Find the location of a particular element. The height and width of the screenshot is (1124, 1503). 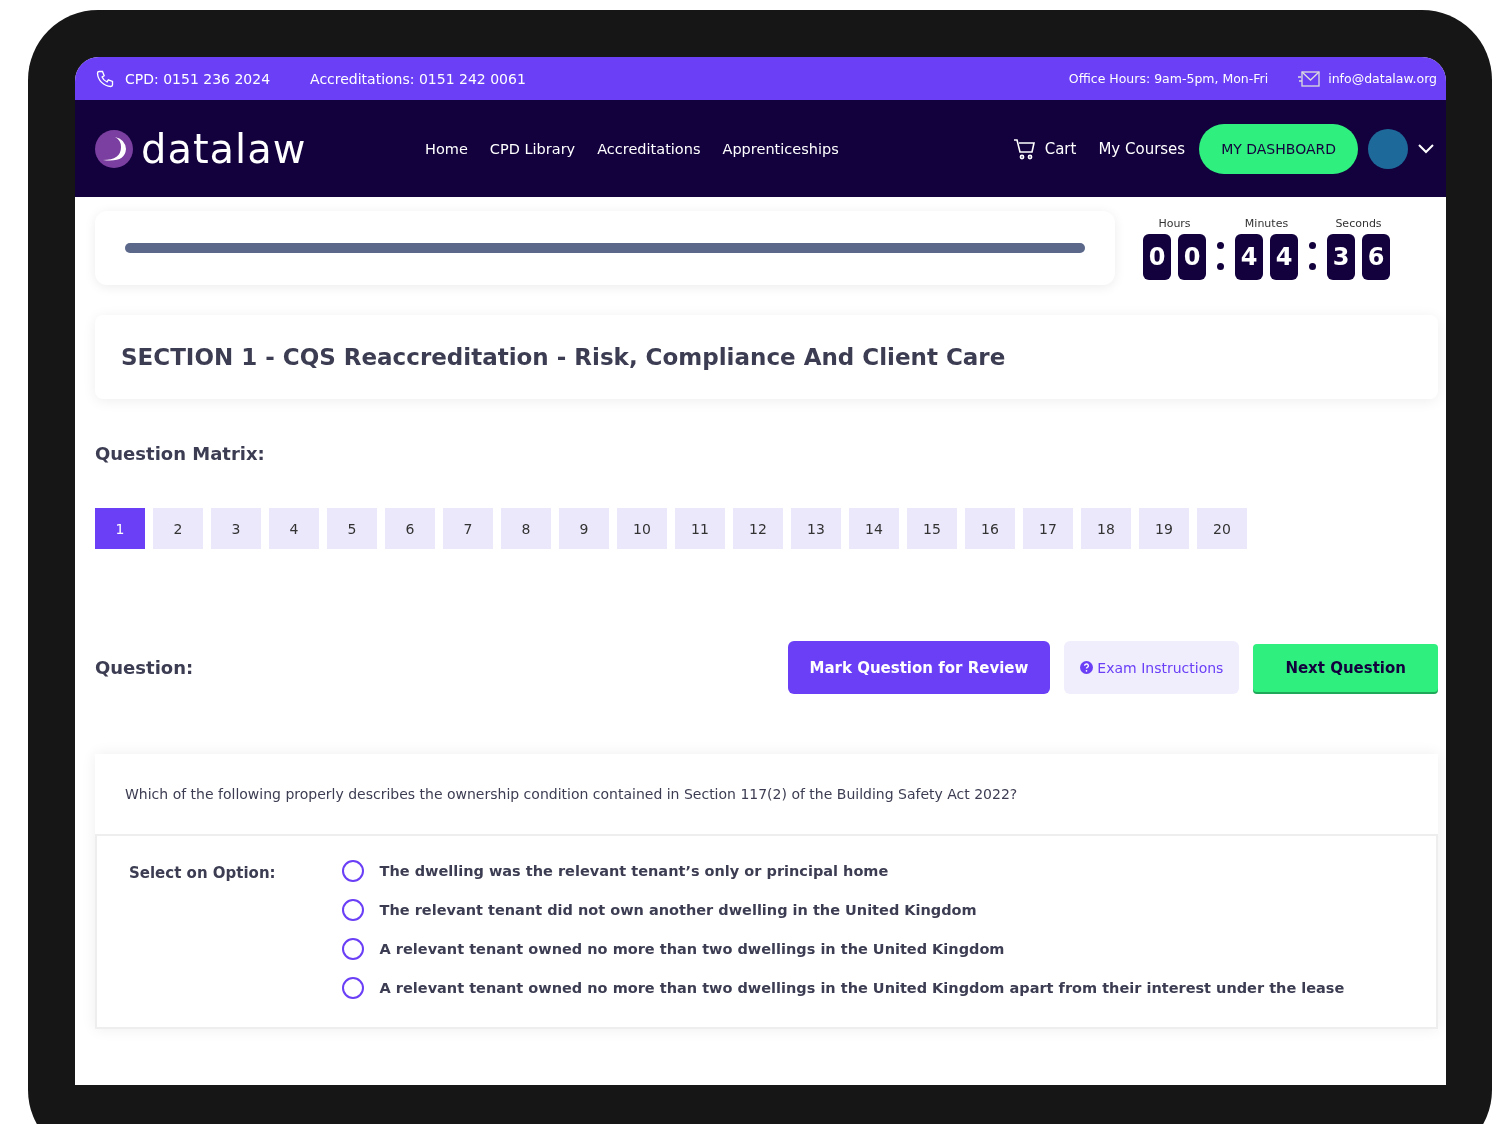

logo-icon is located at coordinates (114, 148).